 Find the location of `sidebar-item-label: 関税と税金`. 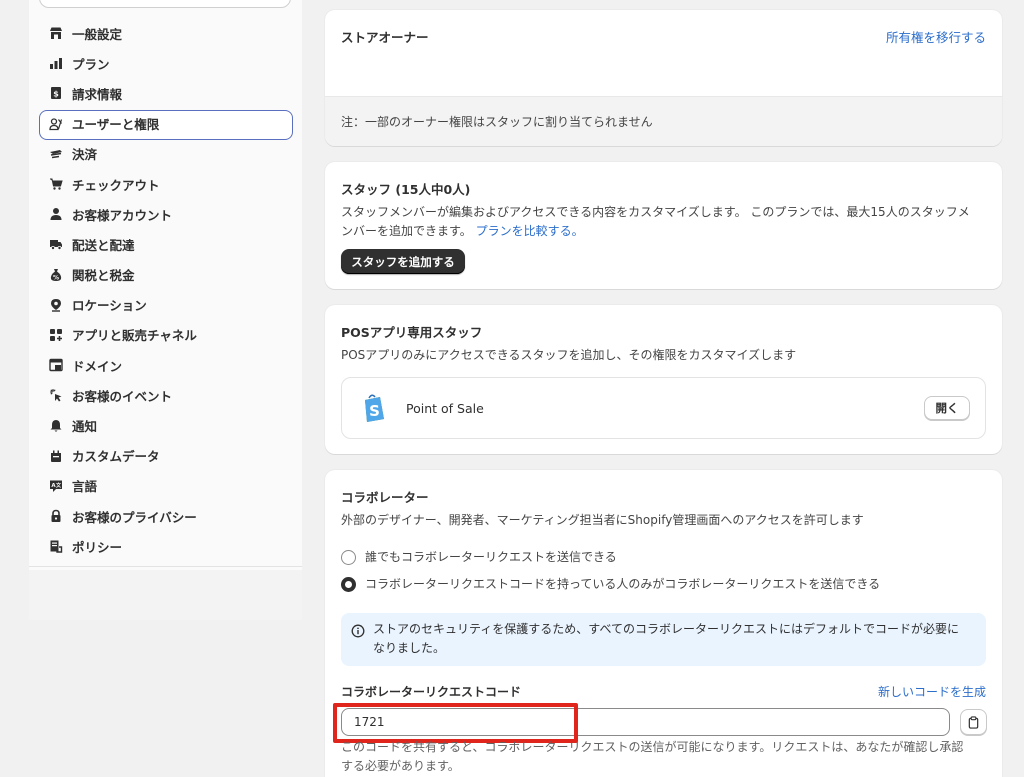

sidebar-item-label: 関税と税金 is located at coordinates (103, 276).